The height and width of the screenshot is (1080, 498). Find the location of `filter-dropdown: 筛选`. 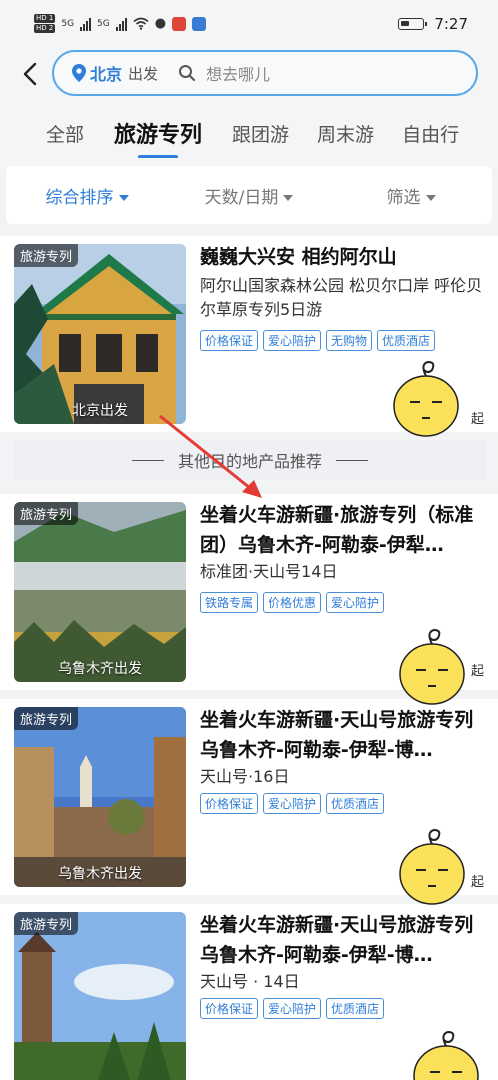

filter-dropdown: 筛选 is located at coordinates (411, 195).